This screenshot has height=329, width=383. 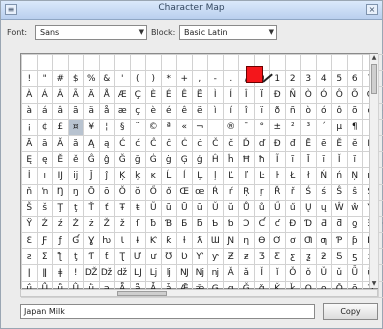 I want to click on character-cell: ŵ, so click(x=354, y=208).